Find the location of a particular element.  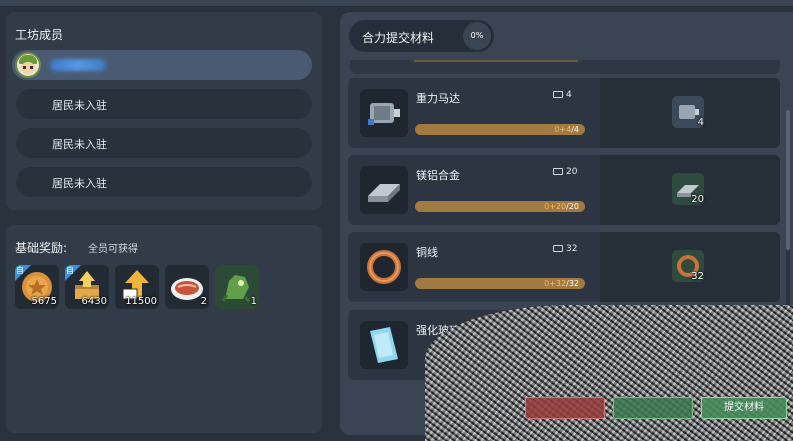

member-slot-1: 居民未入驻 is located at coordinates (164, 104).